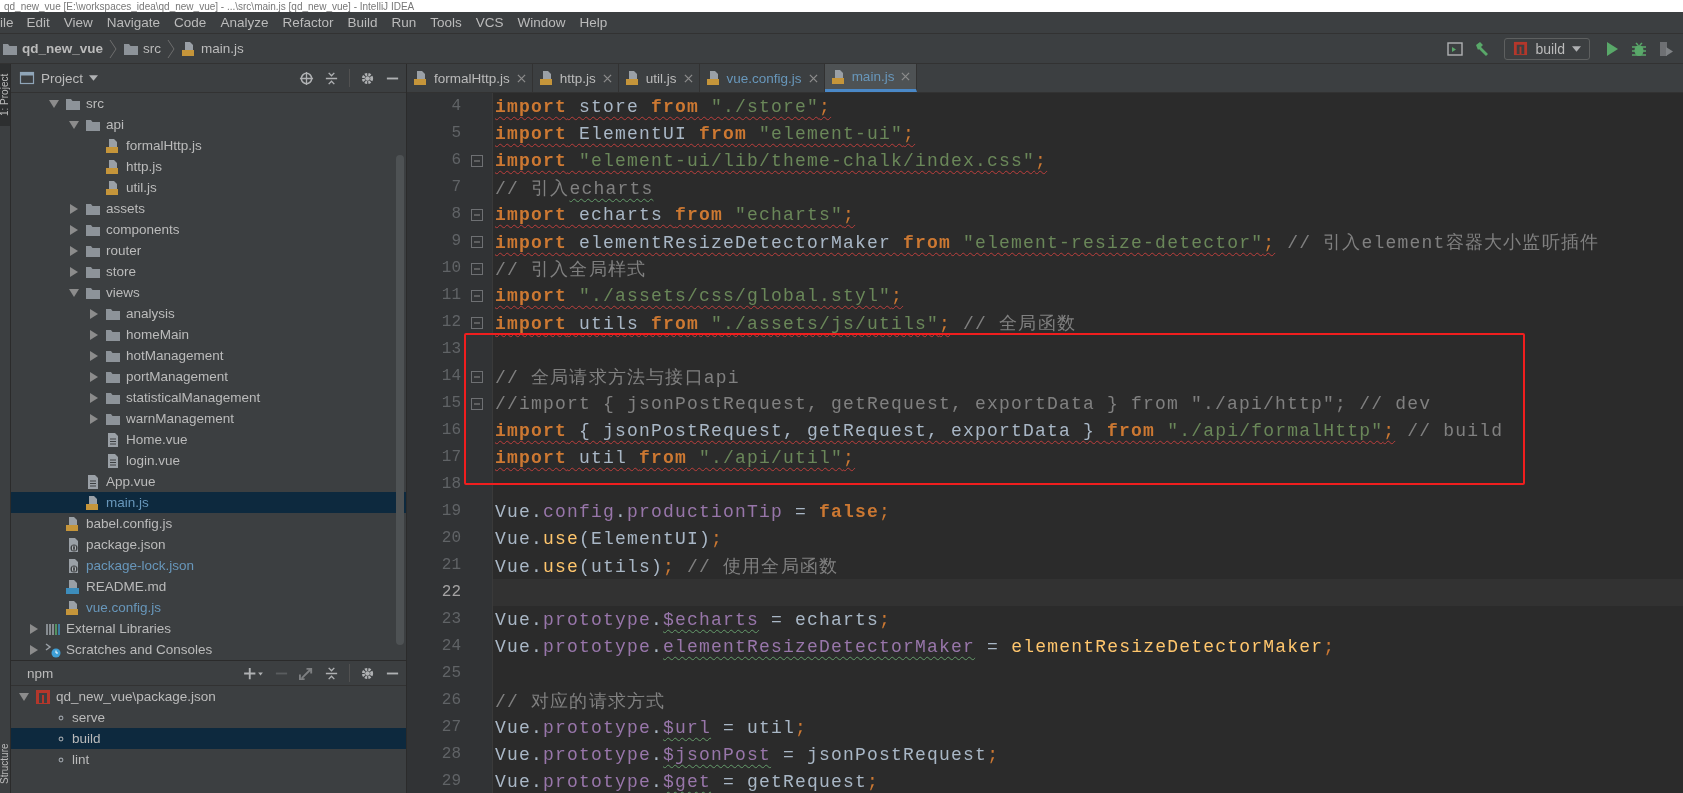  I want to click on tree-item: README.md, so click(208, 586).